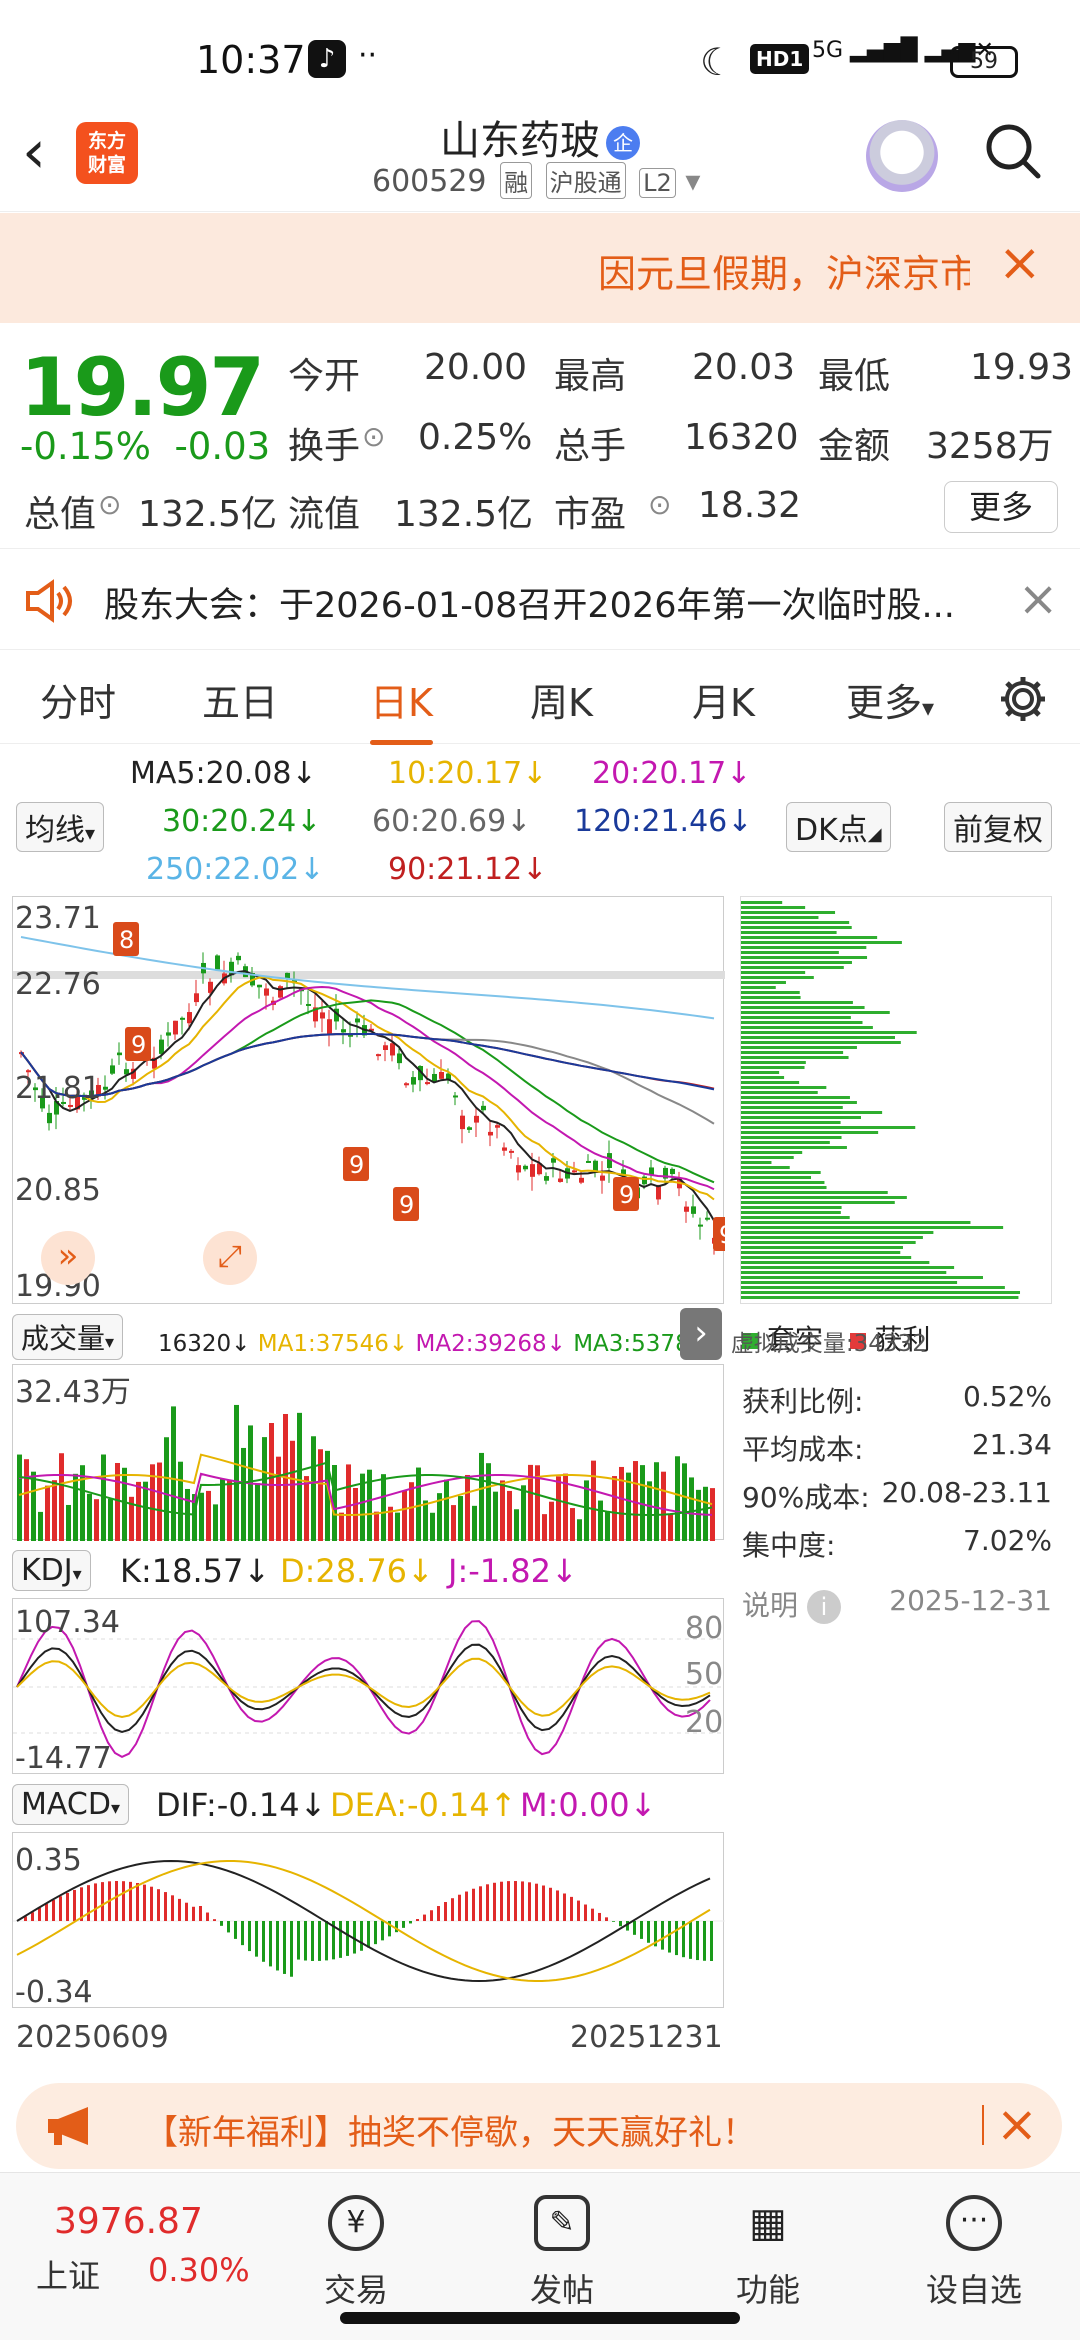 This screenshot has height=2340, width=1080. I want to click on nav-trade: ¥ 交易, so click(356, 2253).